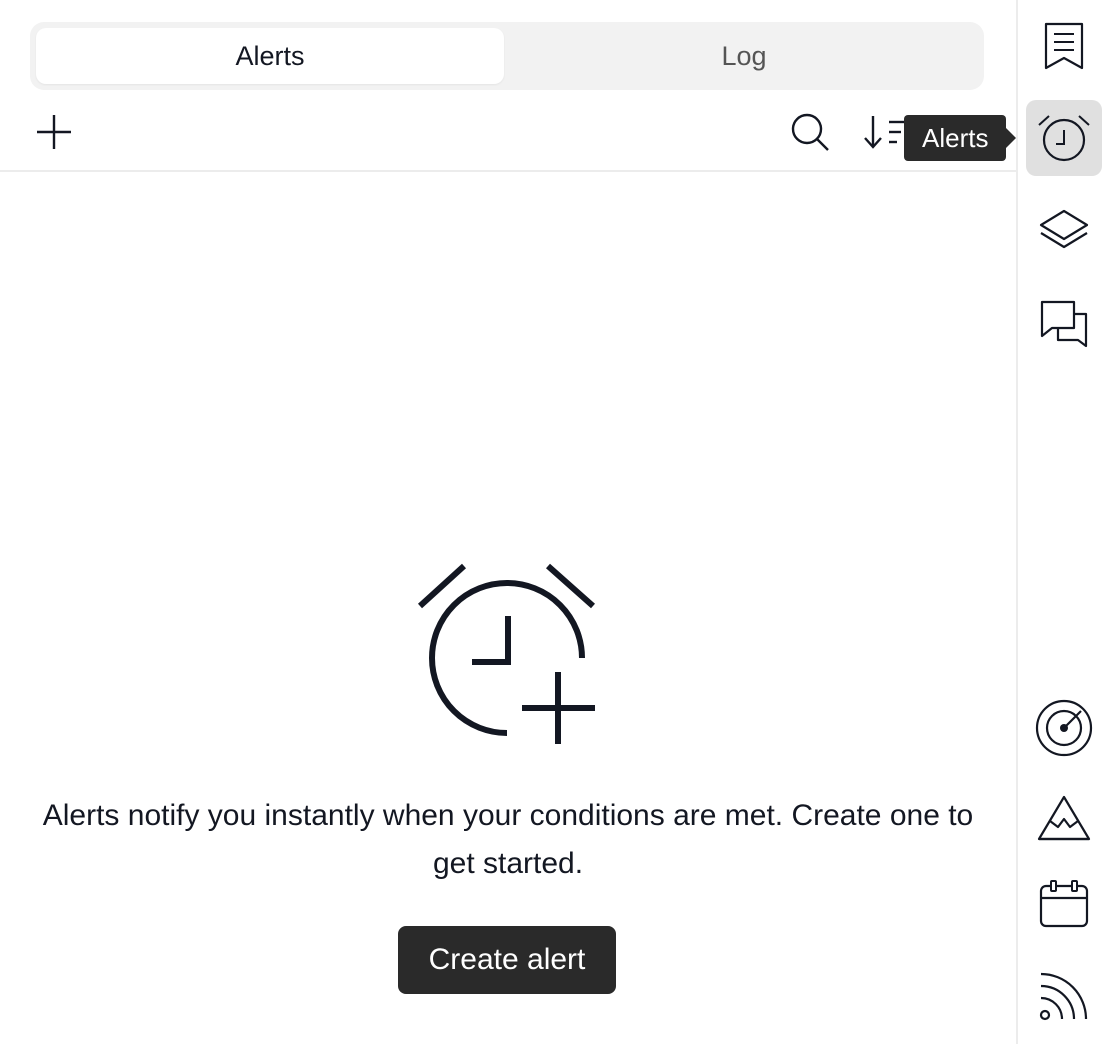 Image resolution: width=1102 pixels, height=1044 pixels. I want to click on alarm-clock-icon, so click(1064, 138).